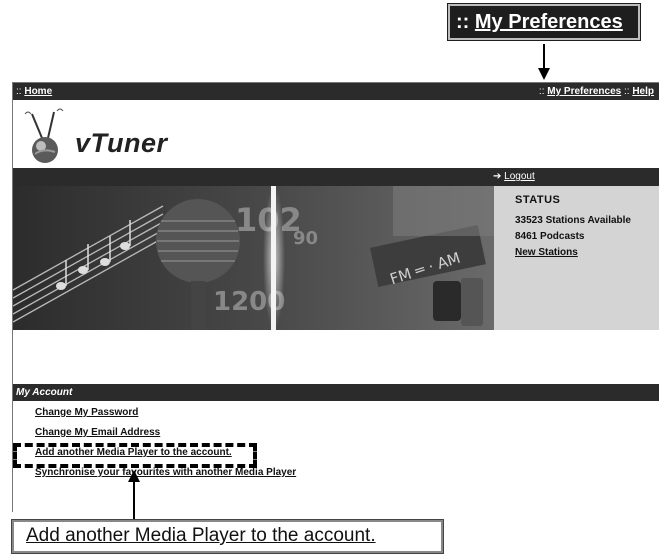 The height and width of the screenshot is (556, 659). I want to click on brand-name: vTuner, so click(121, 143).